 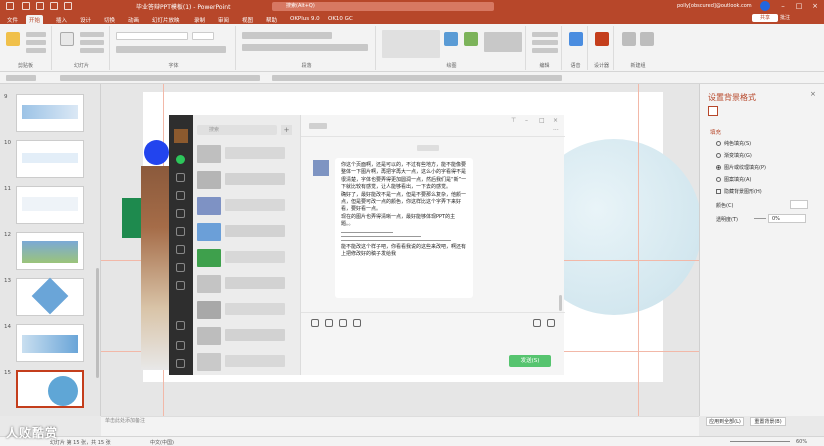 What do you see at coordinates (180, 267) in the screenshot?
I see `search-icon` at bounding box center [180, 267].